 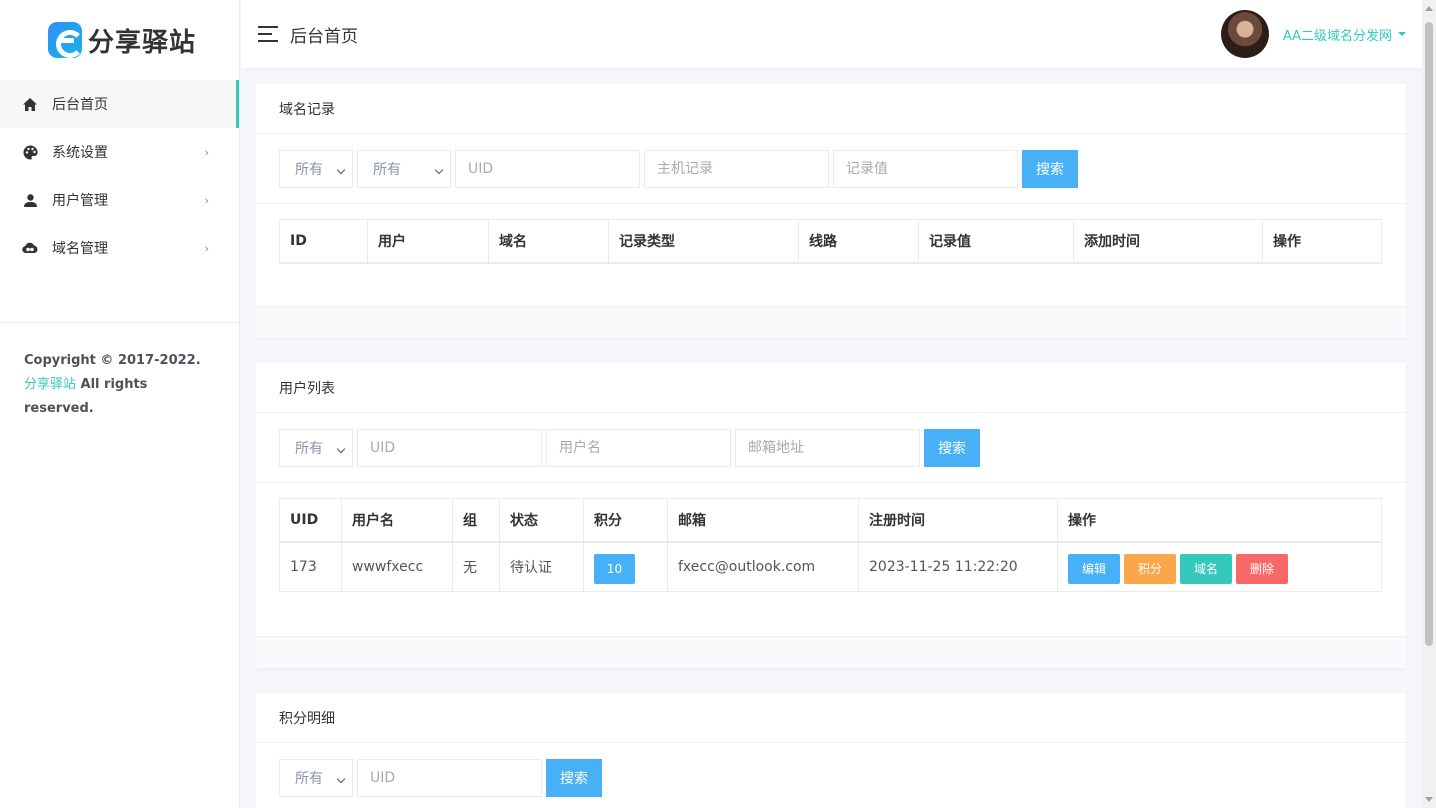 What do you see at coordinates (1094, 568) in the screenshot?
I see `edit-button: 编辑` at bounding box center [1094, 568].